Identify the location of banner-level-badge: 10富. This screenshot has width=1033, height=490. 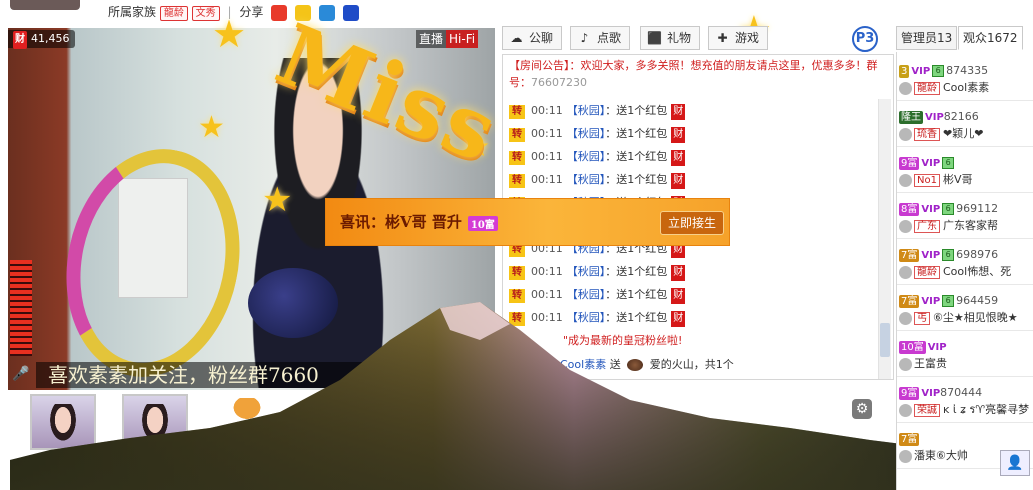
(482, 223).